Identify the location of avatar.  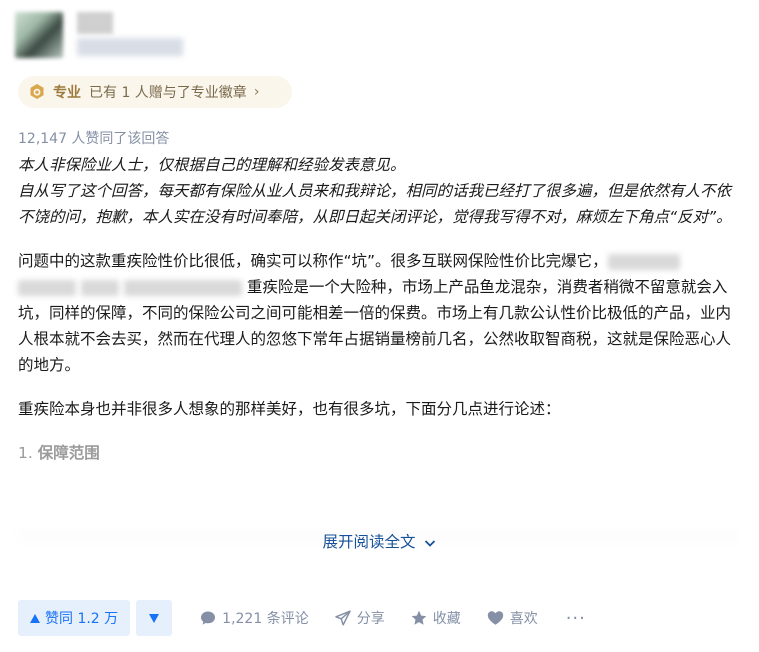
(39, 35).